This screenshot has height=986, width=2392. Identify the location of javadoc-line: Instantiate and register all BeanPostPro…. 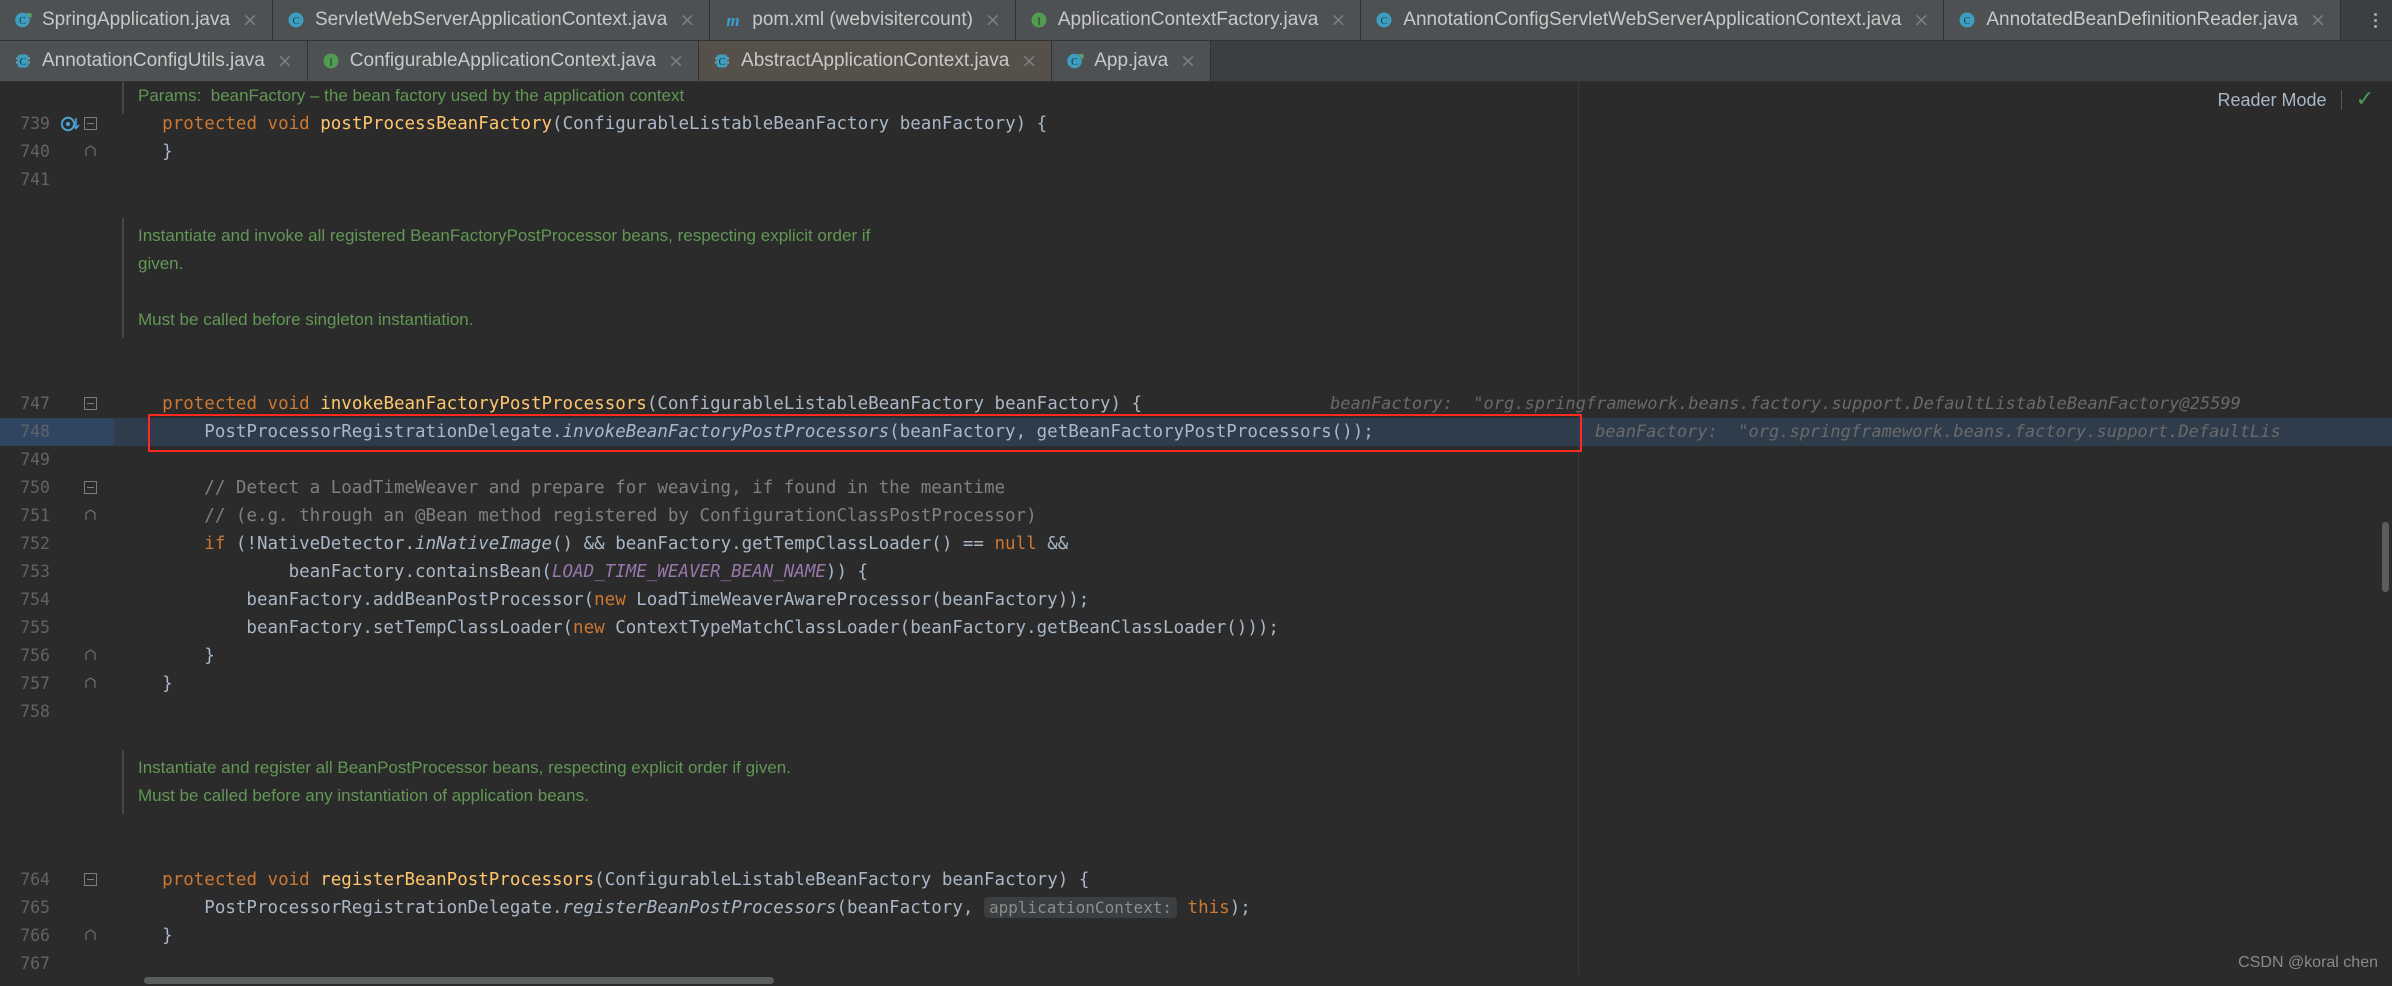
(1196, 768).